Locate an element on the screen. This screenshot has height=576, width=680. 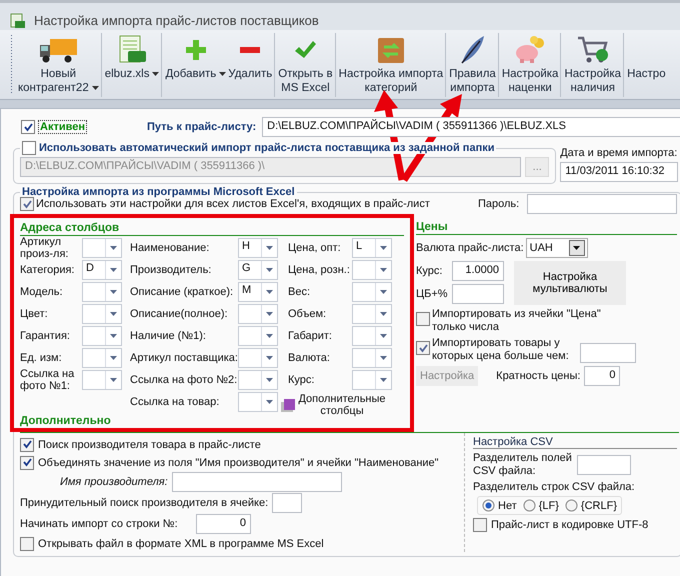
path-field: D:\ELBUZ.COM\ПРАЙСЫ\VADIM ( 355911366 )\ELBUZ.XLS is located at coordinates (471, 127).